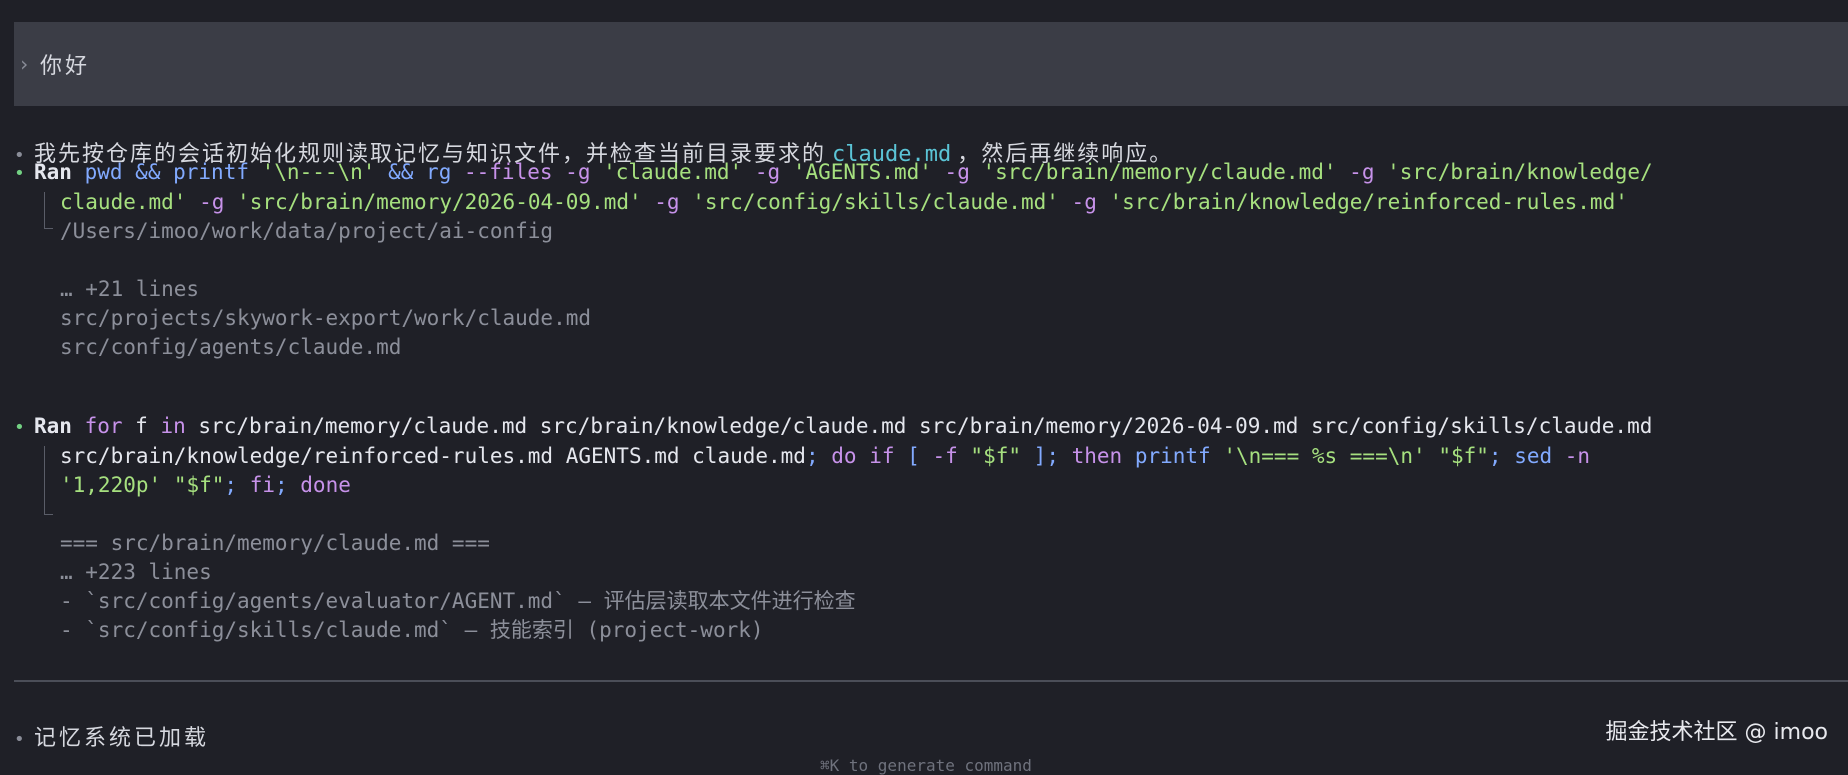 Image resolution: width=1848 pixels, height=775 pixels. What do you see at coordinates (24, 64) in the screenshot?
I see `chevron-right-icon: ›` at bounding box center [24, 64].